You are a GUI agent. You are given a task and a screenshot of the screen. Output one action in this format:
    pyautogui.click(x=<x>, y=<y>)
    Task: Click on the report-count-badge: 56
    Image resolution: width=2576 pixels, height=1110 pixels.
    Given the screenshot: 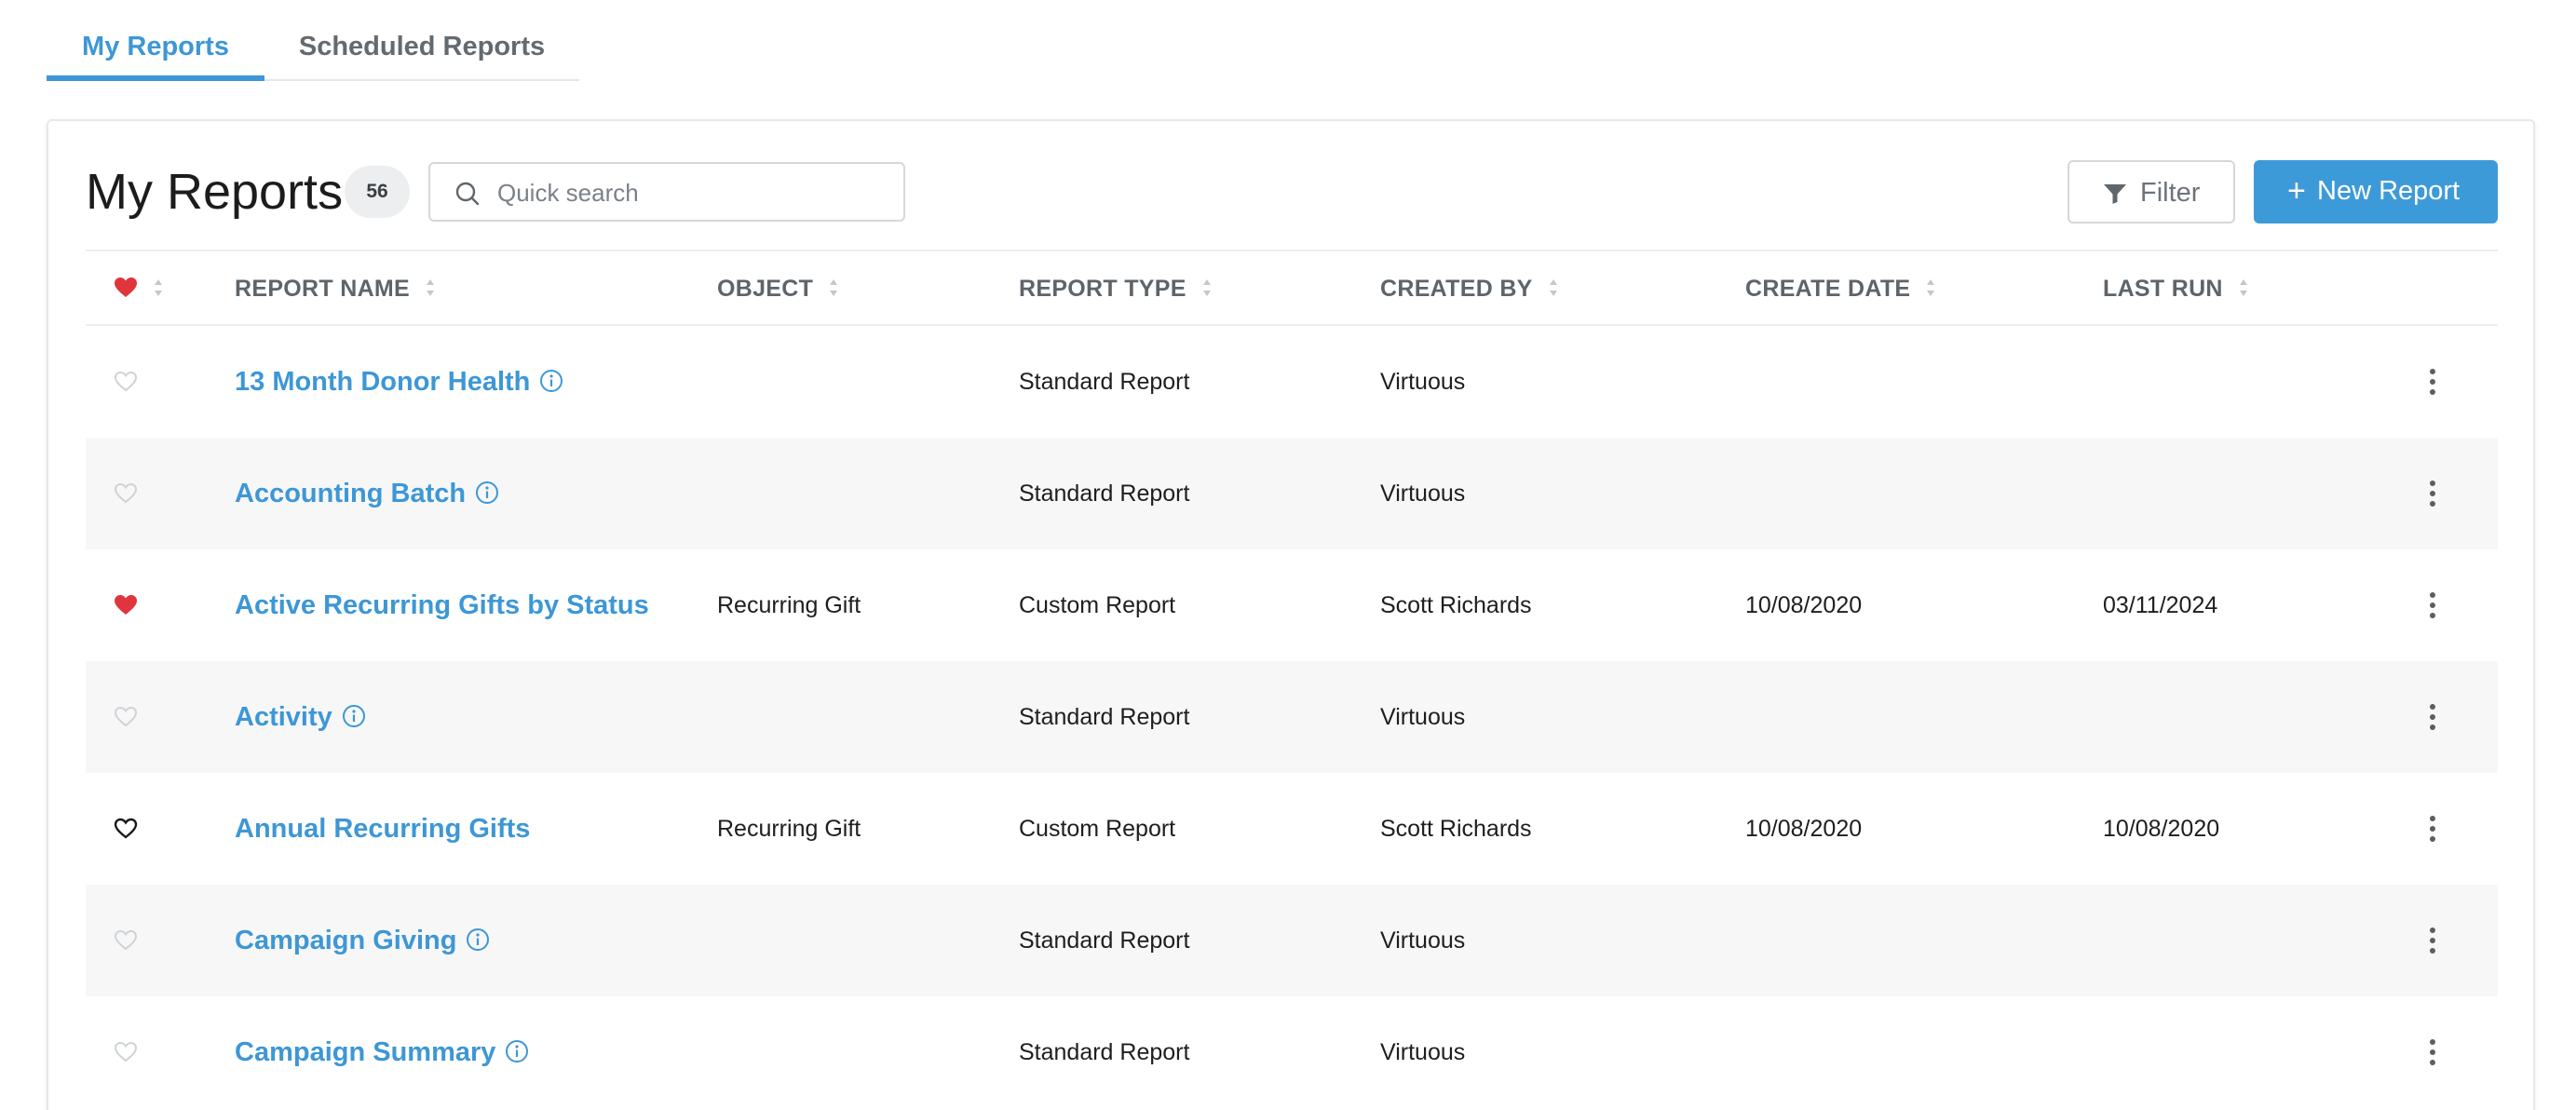 What is the action you would take?
    pyautogui.click(x=377, y=192)
    